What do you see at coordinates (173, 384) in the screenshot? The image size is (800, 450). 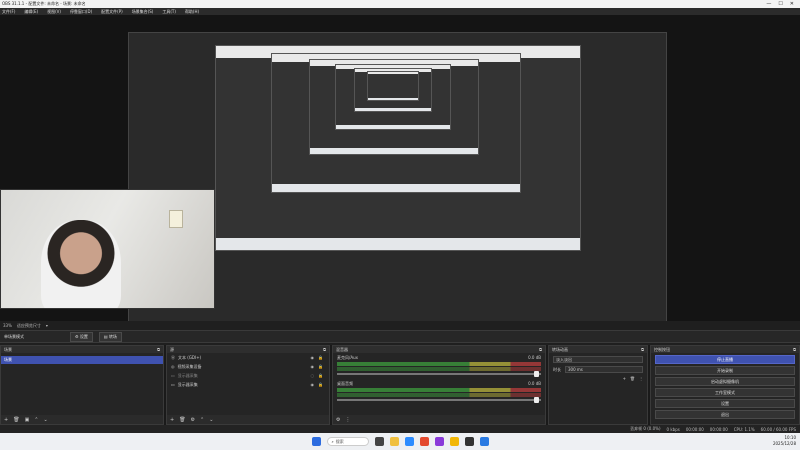 I see `monitor-icon: ▭` at bounding box center [173, 384].